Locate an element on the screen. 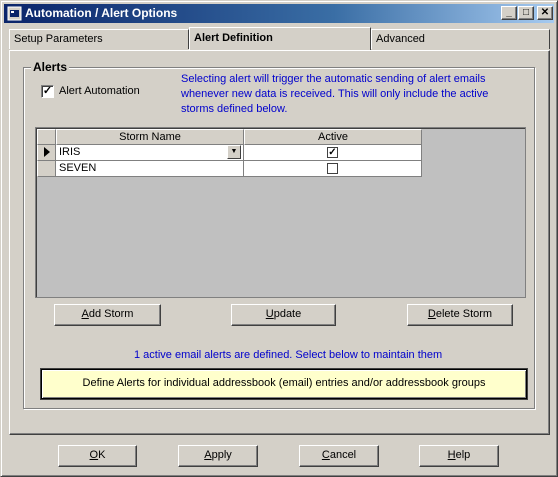 The image size is (558, 477). close-icon: ✕ is located at coordinates (545, 13).